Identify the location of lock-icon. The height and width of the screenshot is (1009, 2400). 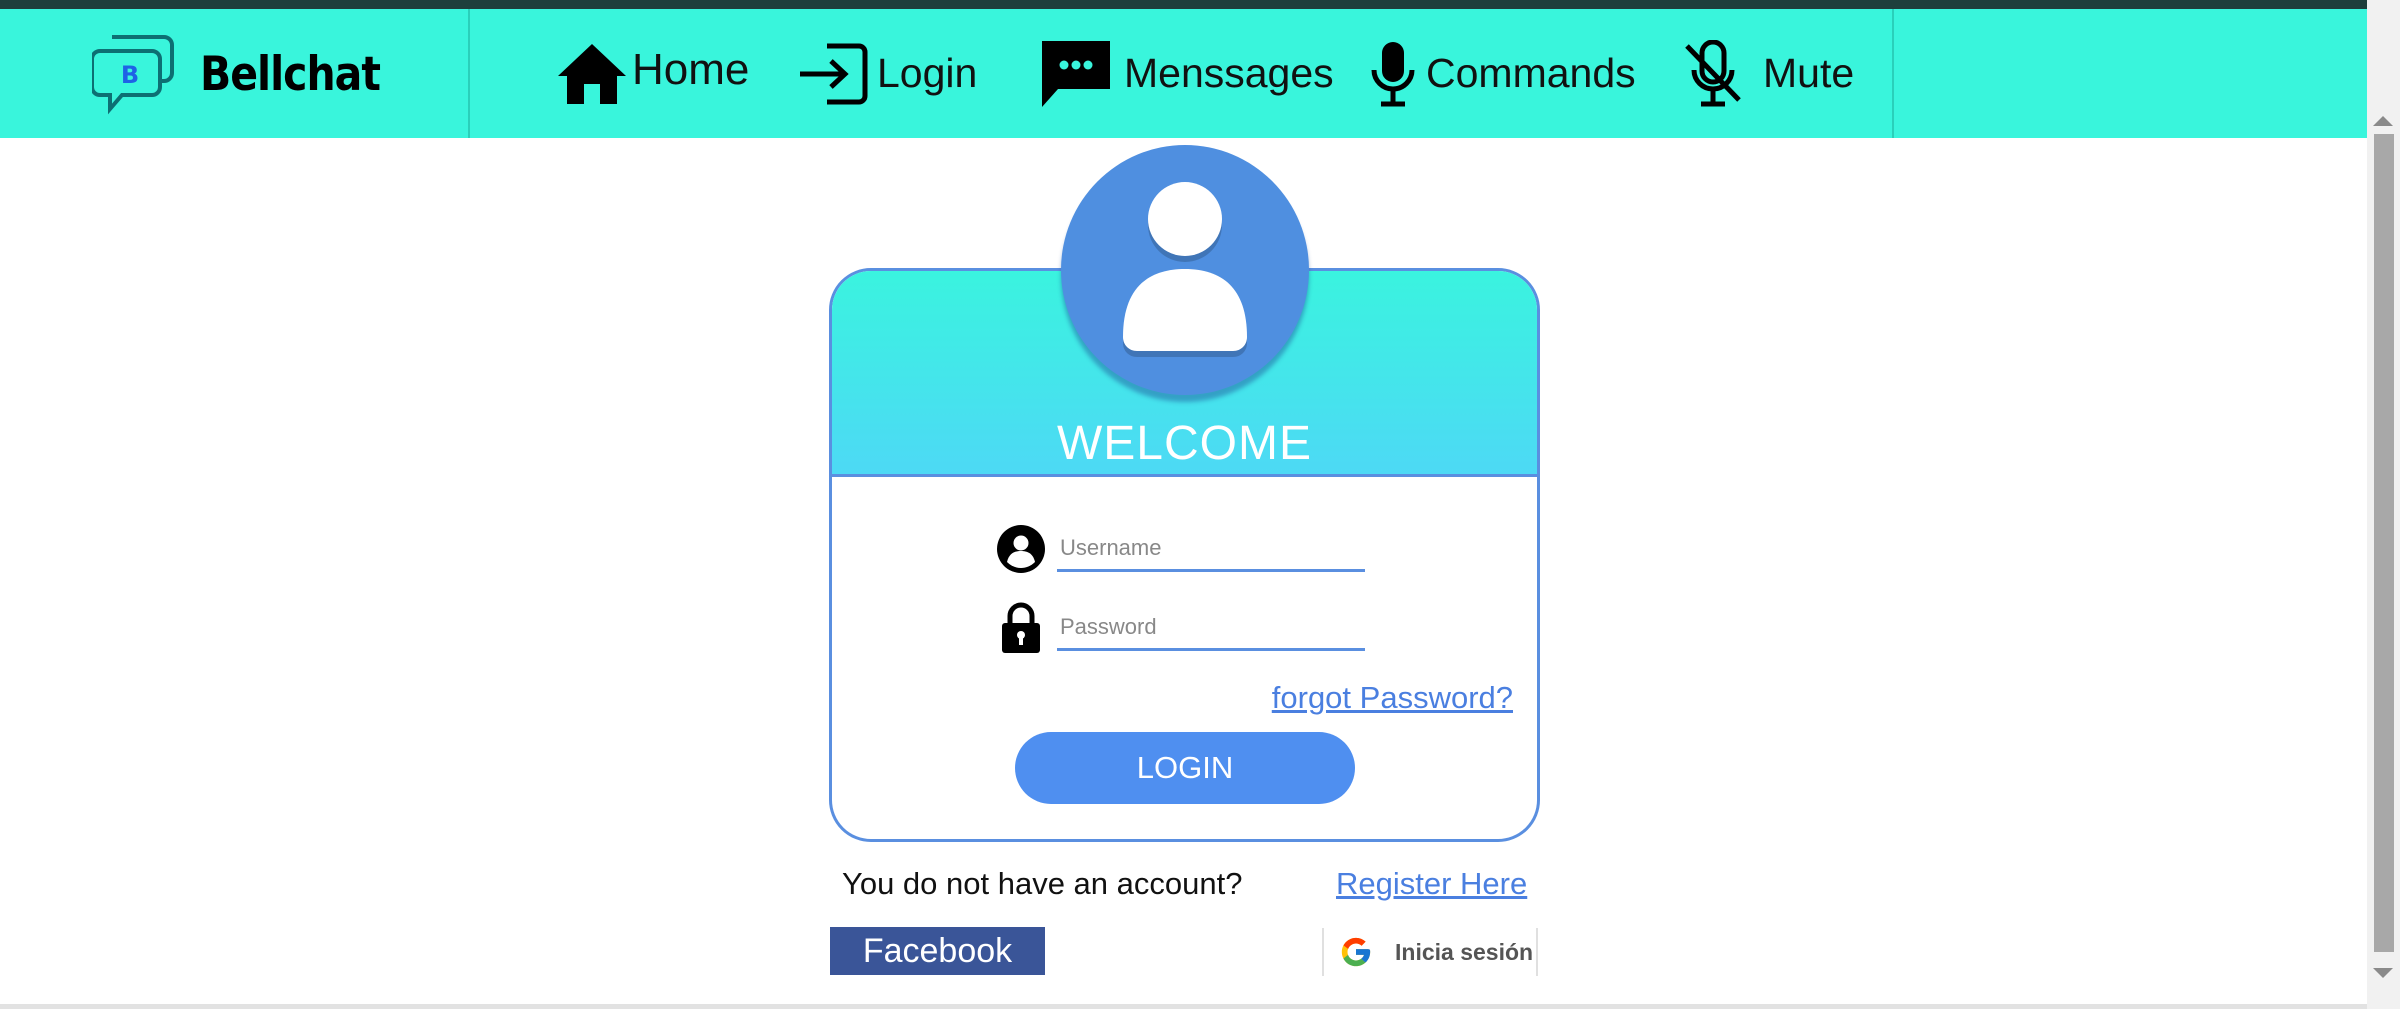
(1021, 628).